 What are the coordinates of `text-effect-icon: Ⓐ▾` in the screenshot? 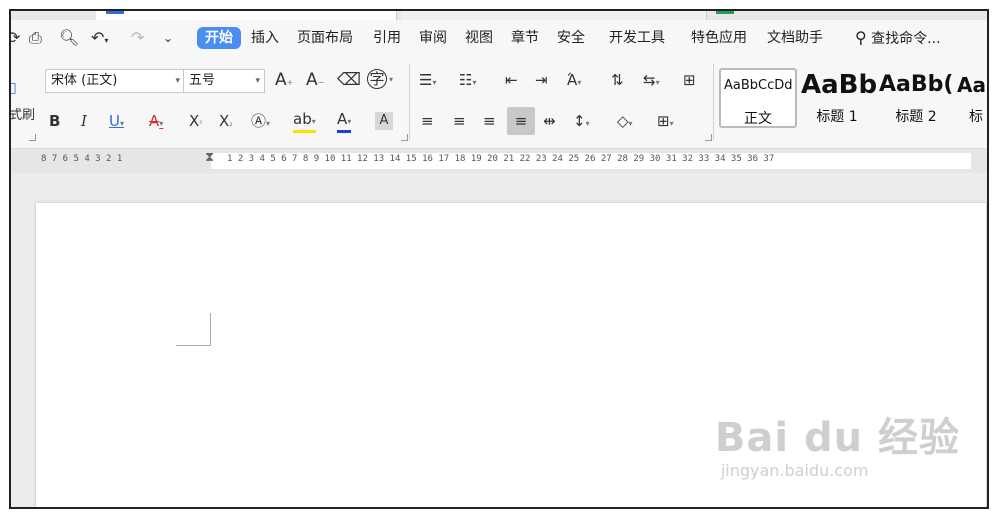 It's located at (260, 122).